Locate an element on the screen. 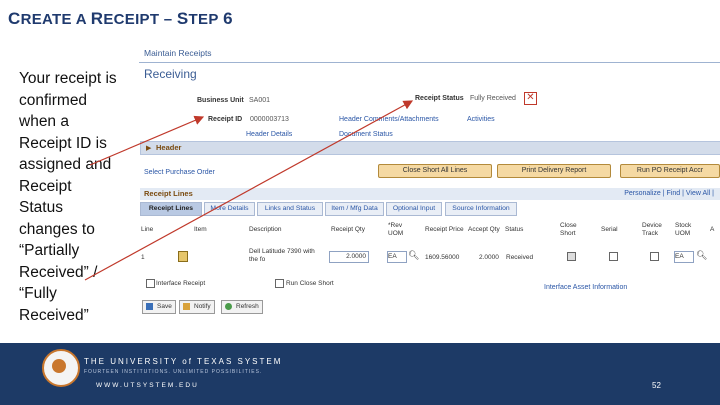 This screenshot has height=405, width=720. tab-item-mfg: Item / Mfg Data is located at coordinates (354, 209).